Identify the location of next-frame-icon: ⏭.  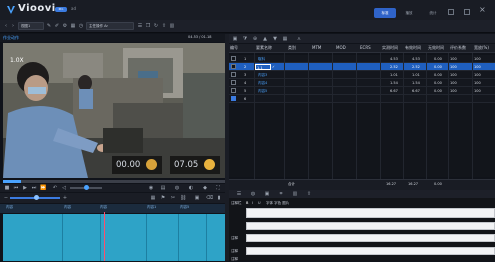
(34, 188).